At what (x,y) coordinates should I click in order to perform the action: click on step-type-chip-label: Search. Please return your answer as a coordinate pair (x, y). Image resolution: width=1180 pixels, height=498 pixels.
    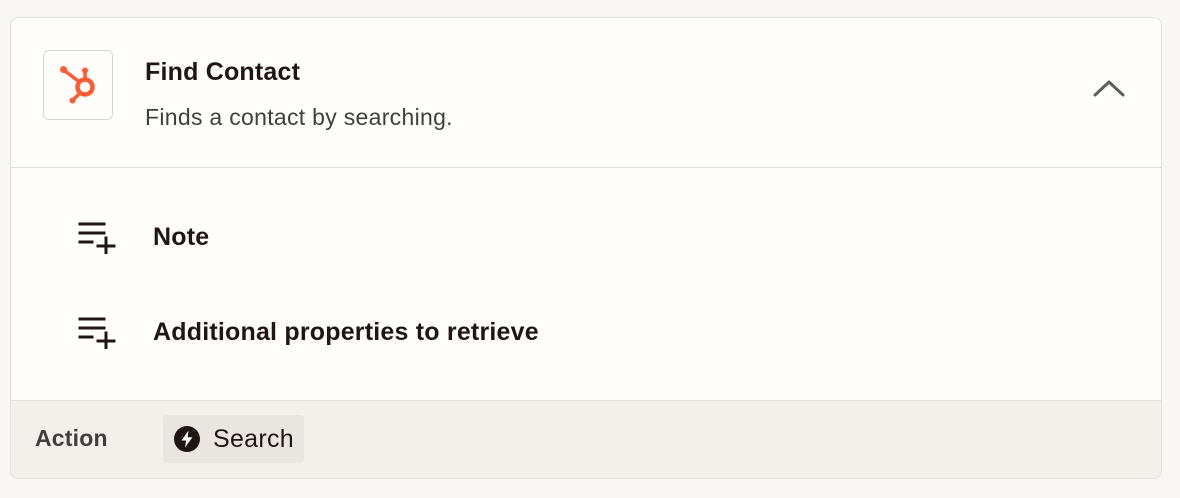
    Looking at the image, I should click on (254, 438).